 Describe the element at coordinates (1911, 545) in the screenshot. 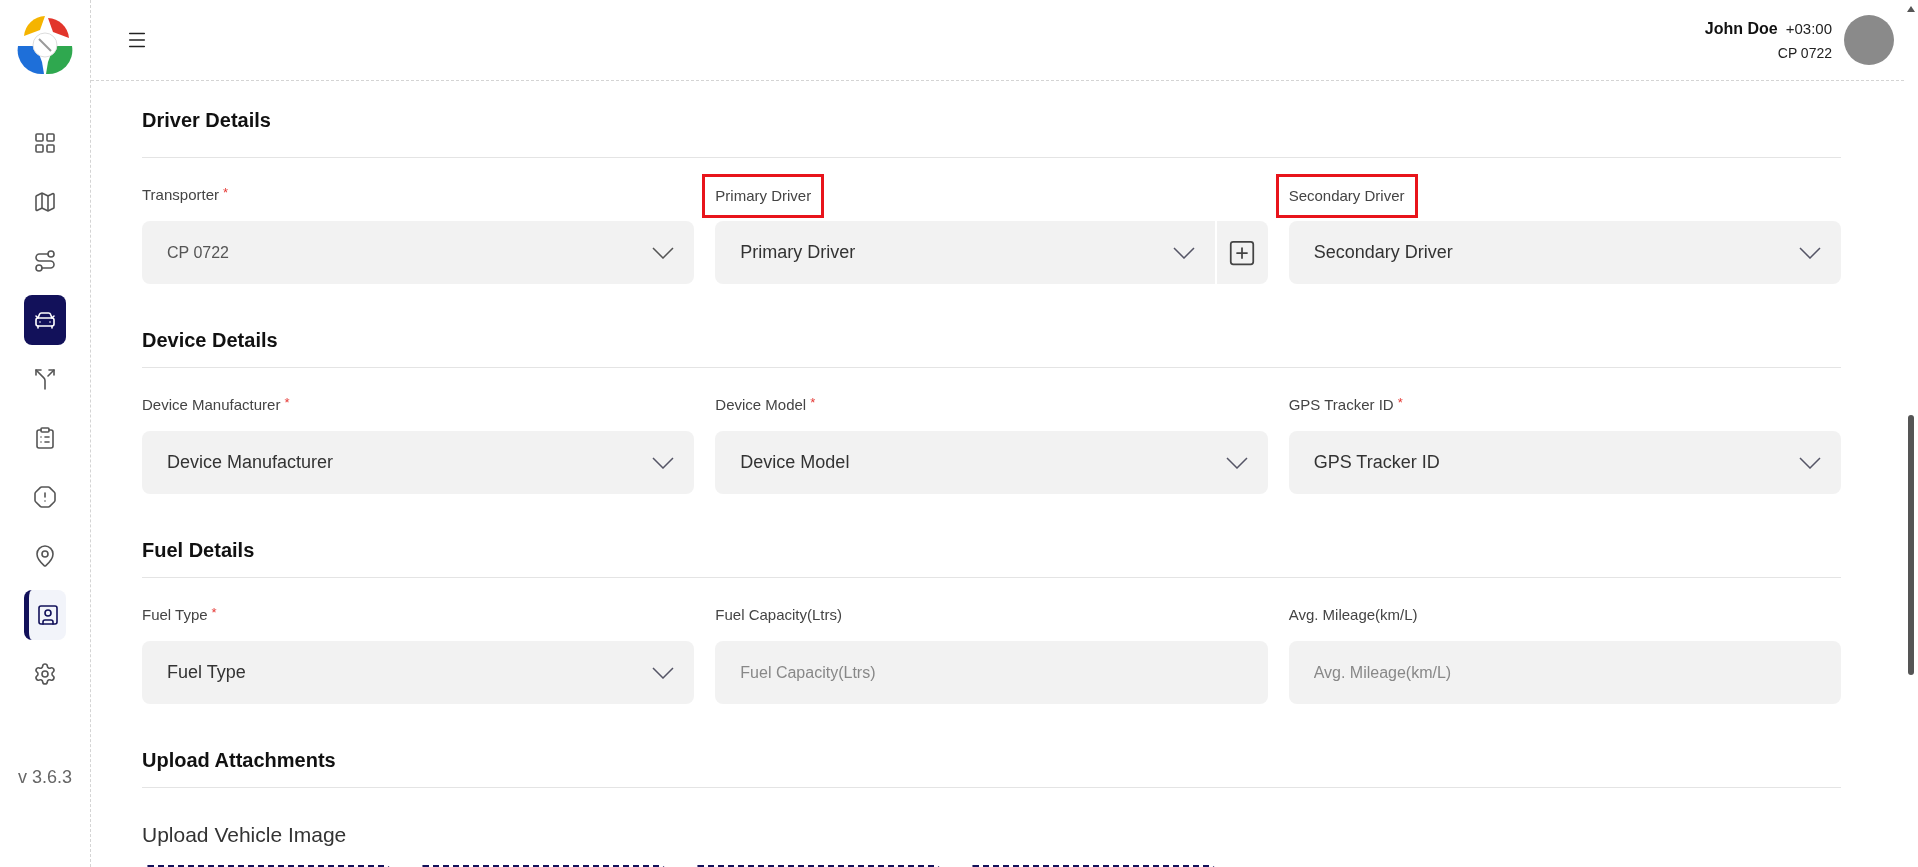

I see `scrollbar-thumb` at that location.